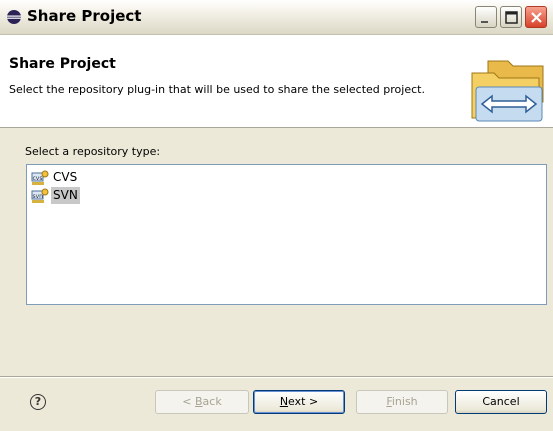  What do you see at coordinates (212, 401) in the screenshot?
I see `back-button-label: ack` at bounding box center [212, 401].